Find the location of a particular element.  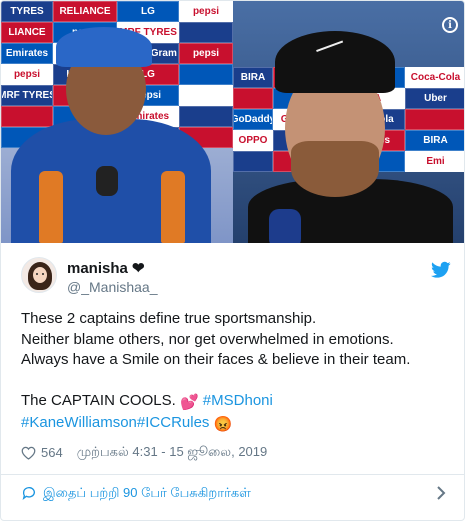

angry-face-emoji: 😡 is located at coordinates (223, 424).